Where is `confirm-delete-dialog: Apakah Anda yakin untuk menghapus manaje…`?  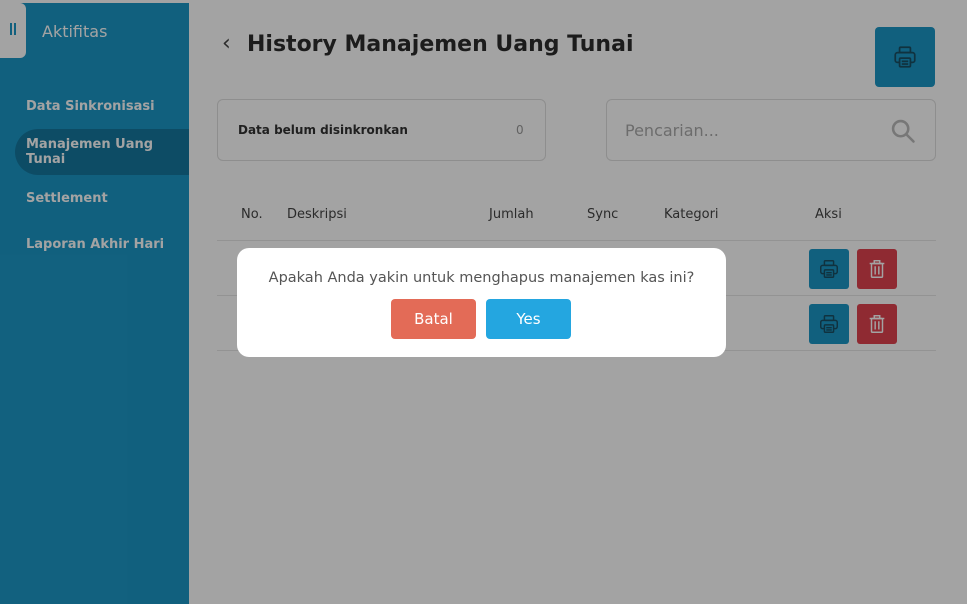
confirm-delete-dialog: Apakah Anda yakin untuk menghapus manaje… is located at coordinates (481, 302).